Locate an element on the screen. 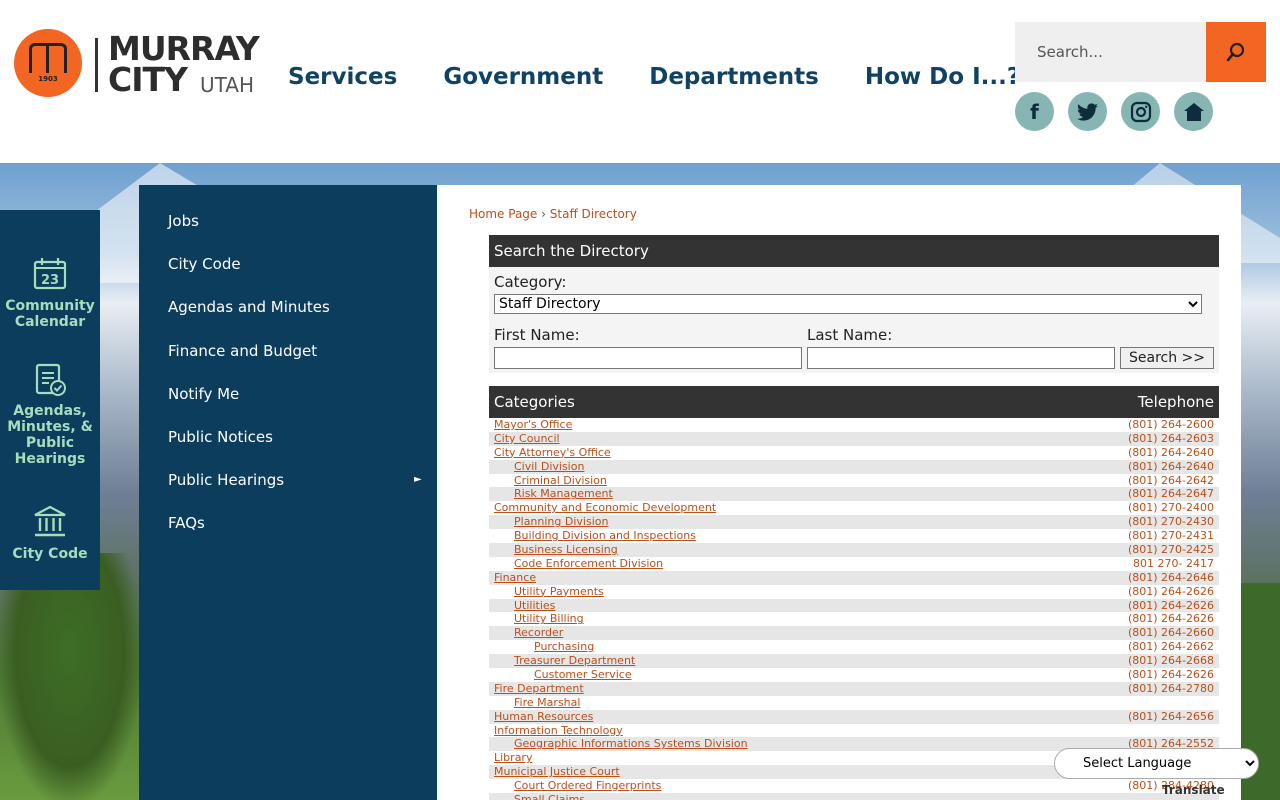 This screenshot has width=1280, height=800. calendar-icon: 23 is located at coordinates (50, 274).